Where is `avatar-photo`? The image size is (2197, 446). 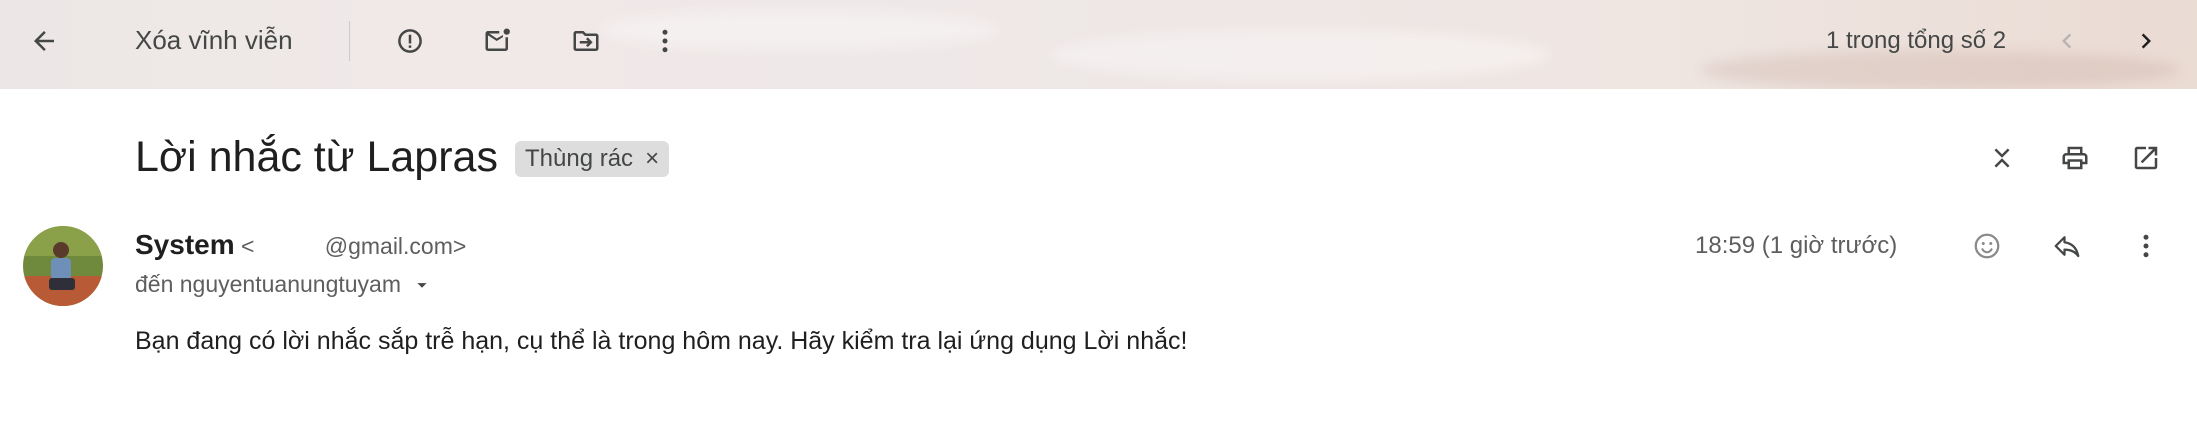
avatar-photo is located at coordinates (63, 266).